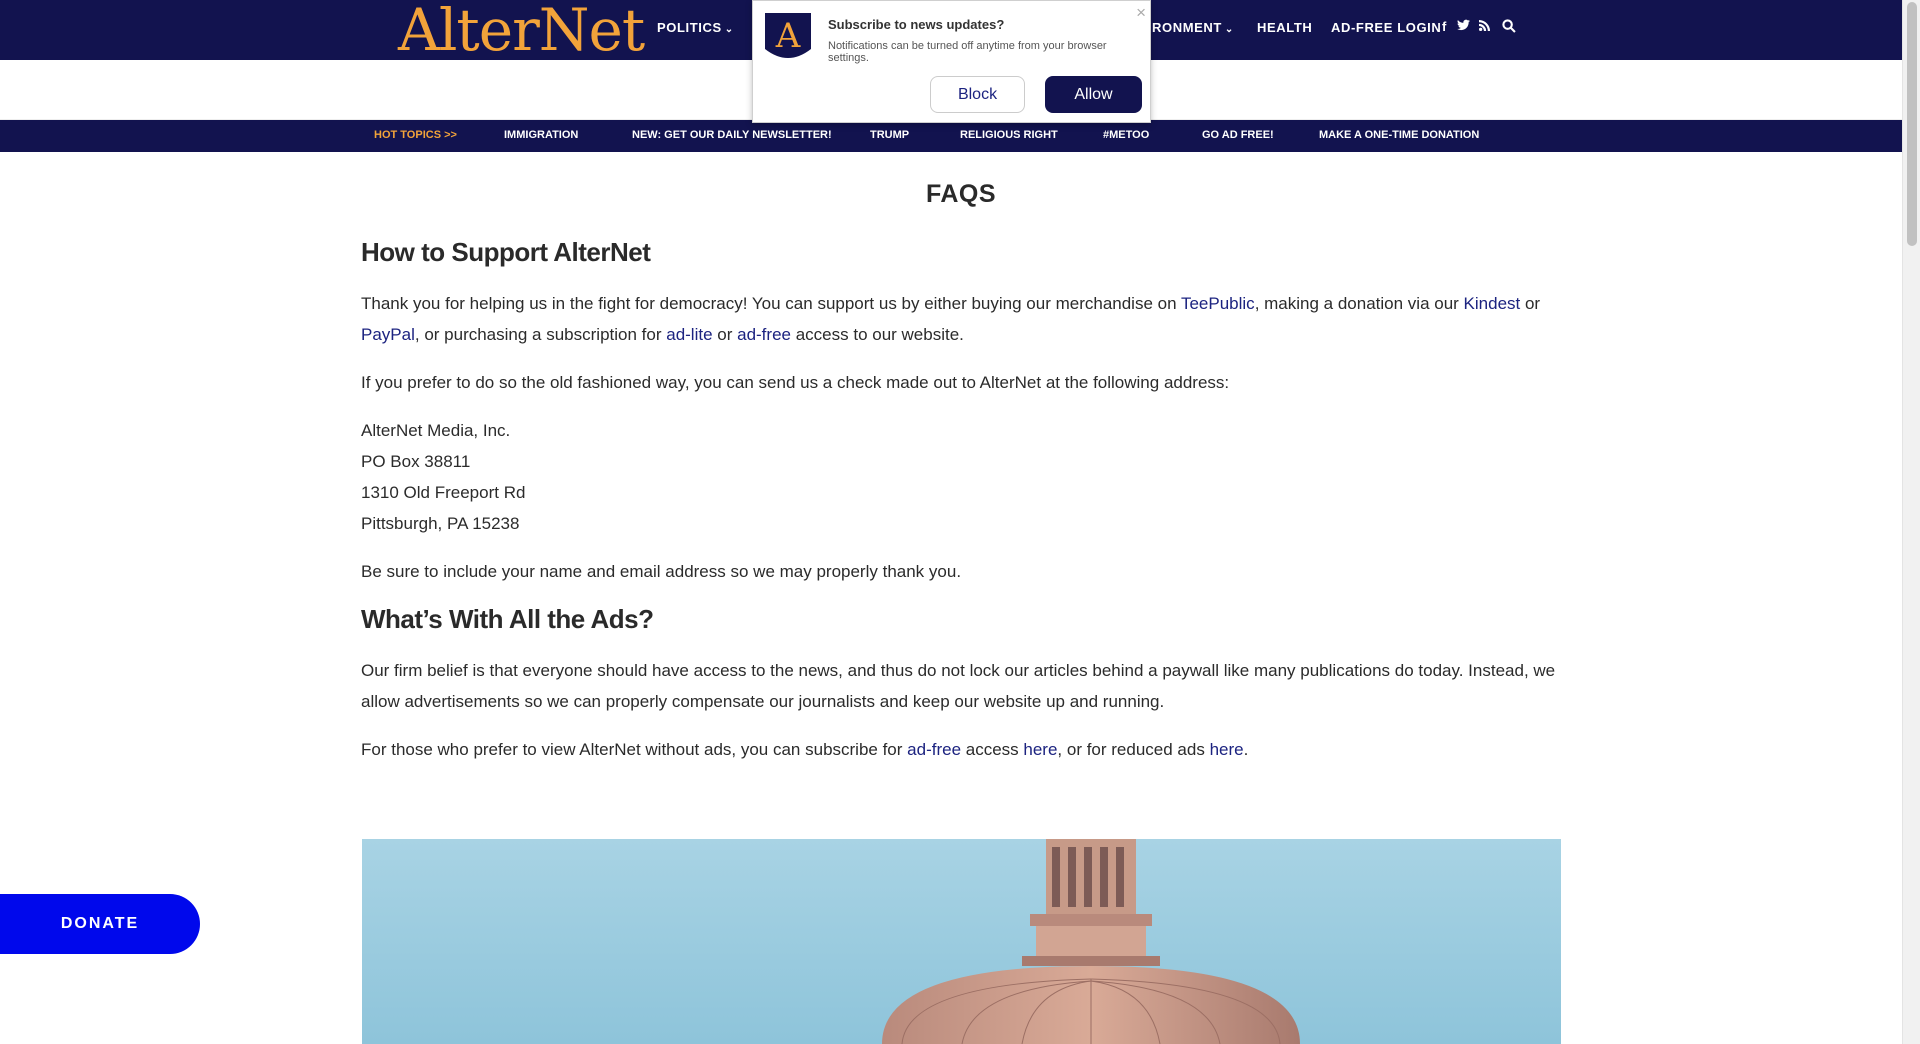 Image resolution: width=1920 pixels, height=1044 pixels. What do you see at coordinates (1911, 522) in the screenshot?
I see `page-scrollbar` at bounding box center [1911, 522].